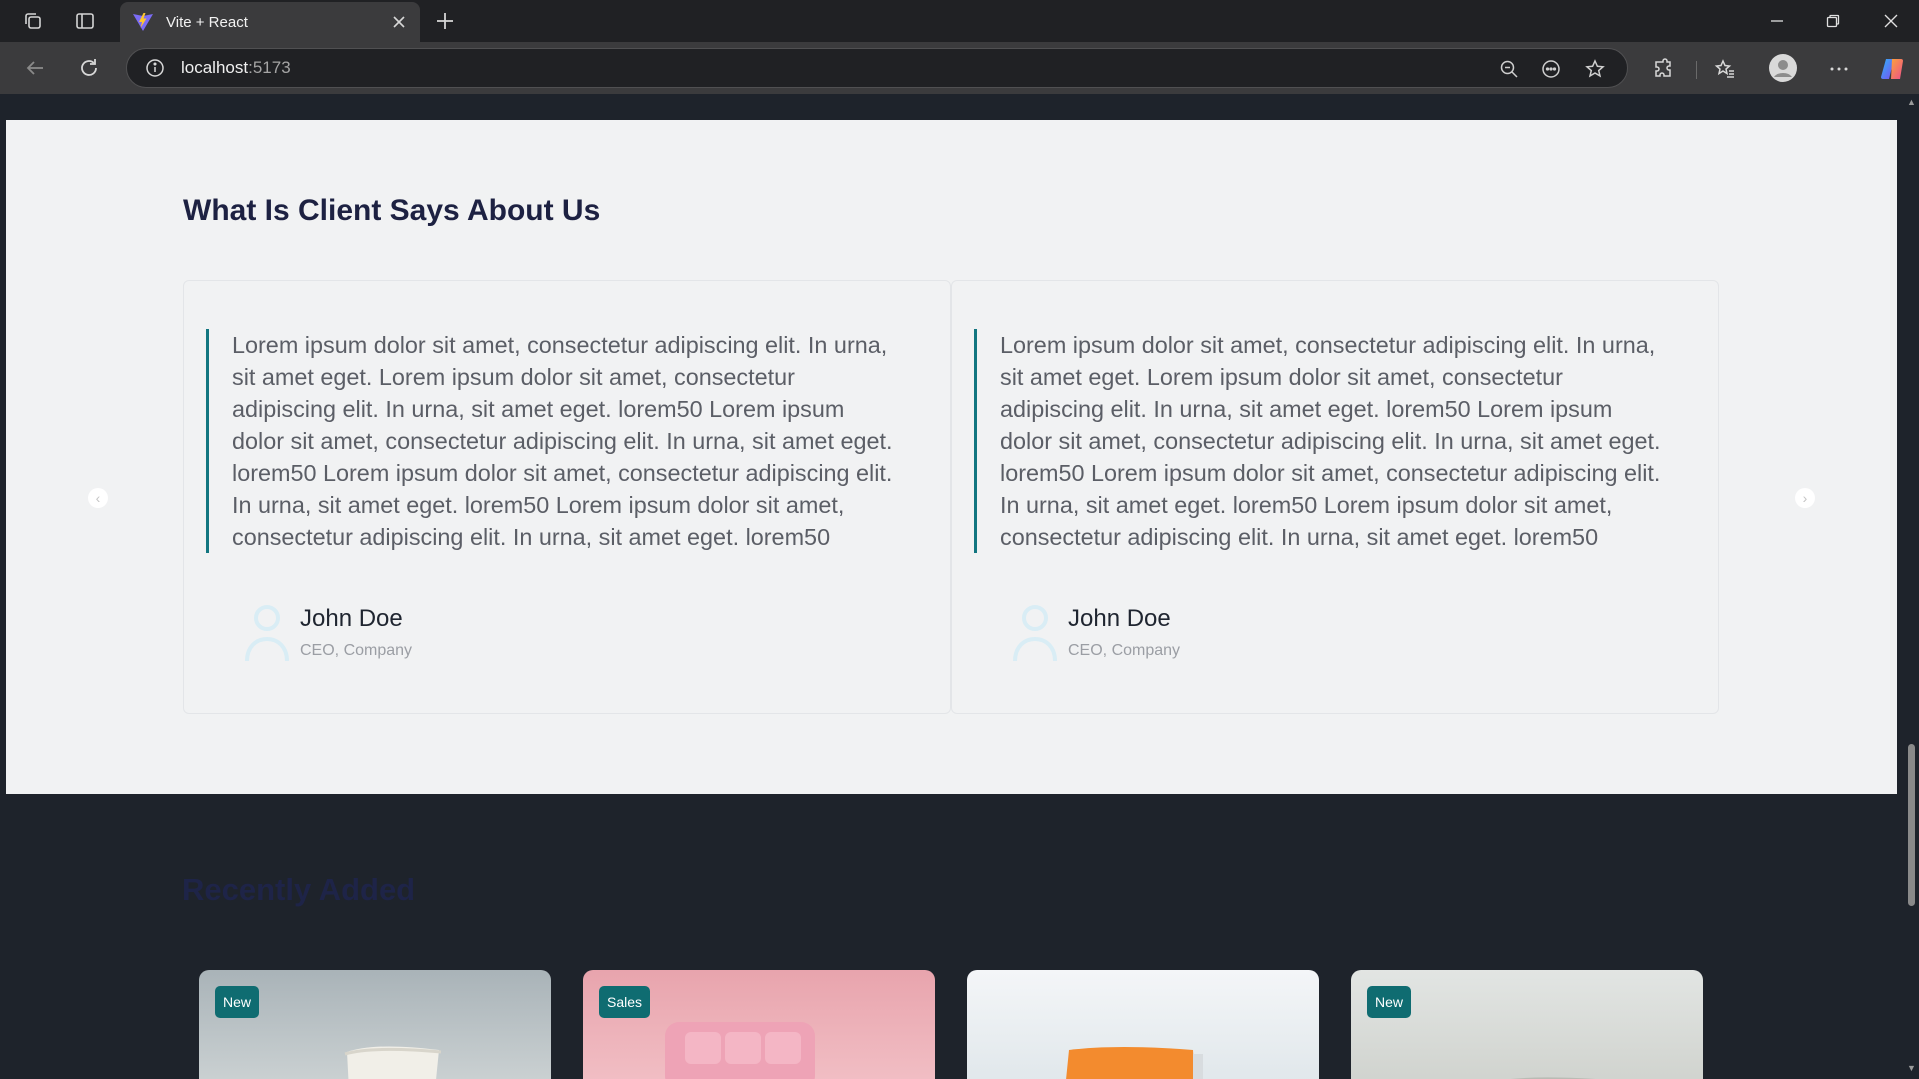 The height and width of the screenshot is (1079, 1919). What do you see at coordinates (1891, 21) in the screenshot?
I see `close-window-icon` at bounding box center [1891, 21].